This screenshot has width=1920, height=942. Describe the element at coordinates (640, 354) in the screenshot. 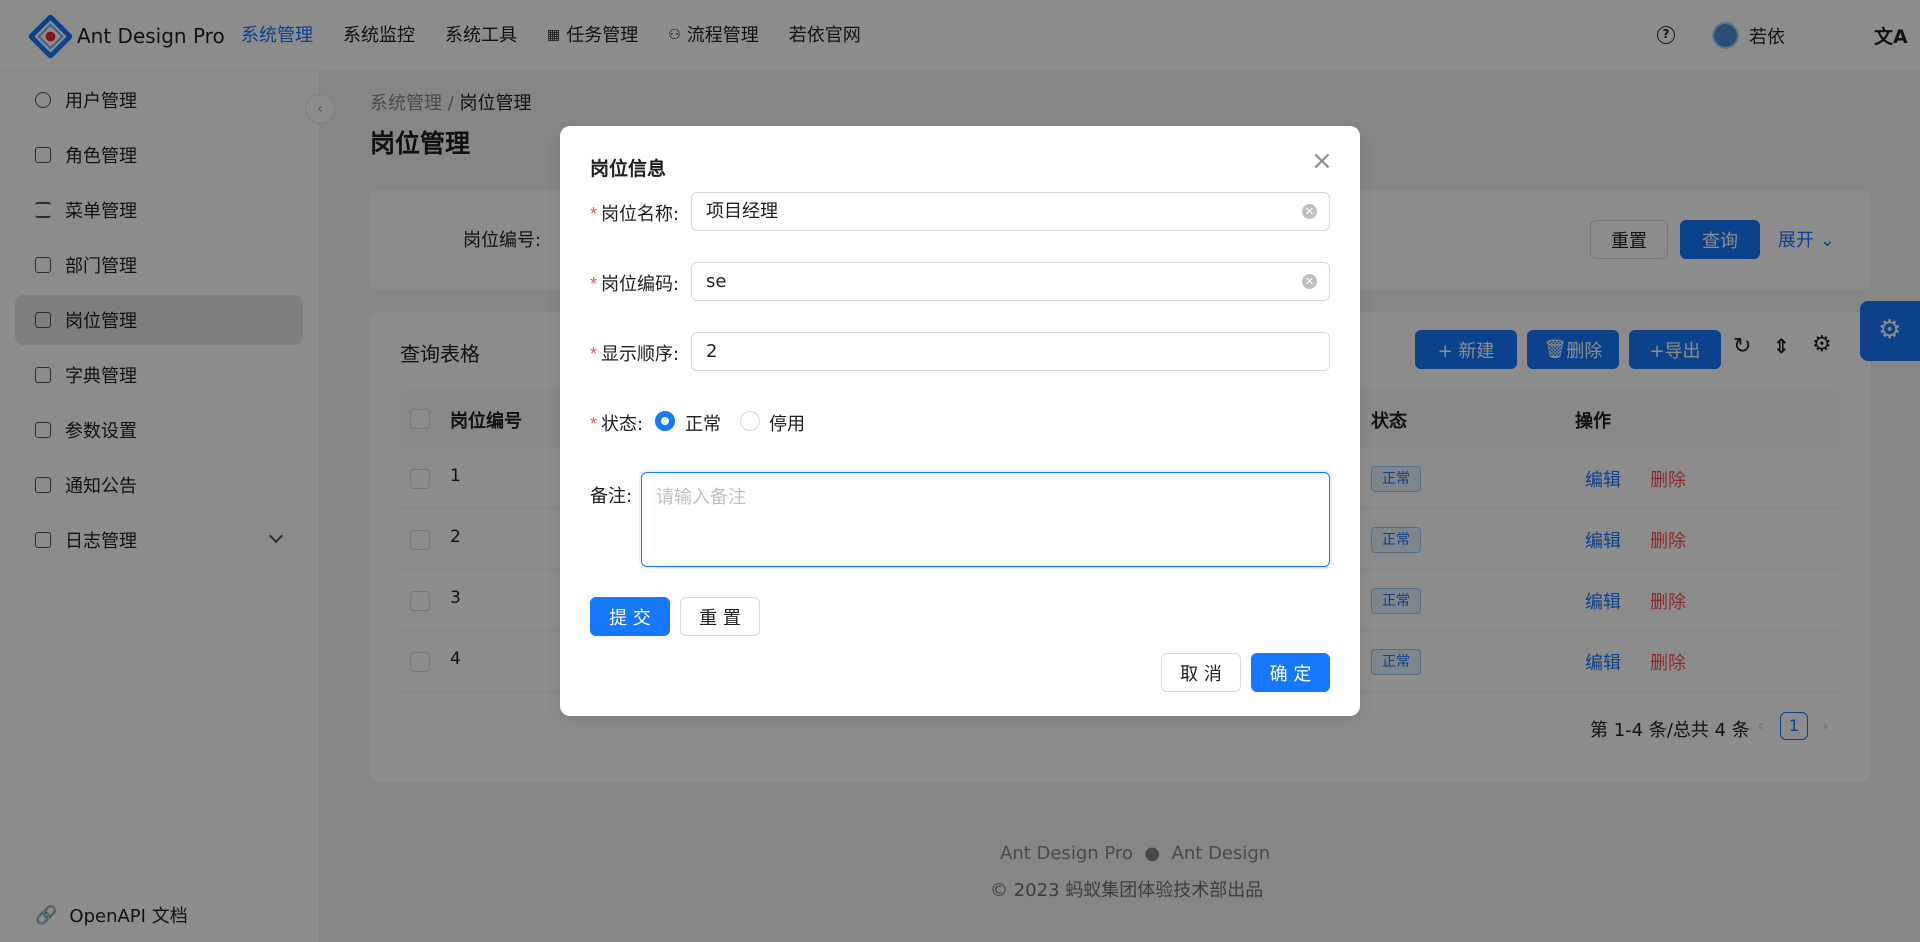

I see `label-text: 显示顺序:` at that location.